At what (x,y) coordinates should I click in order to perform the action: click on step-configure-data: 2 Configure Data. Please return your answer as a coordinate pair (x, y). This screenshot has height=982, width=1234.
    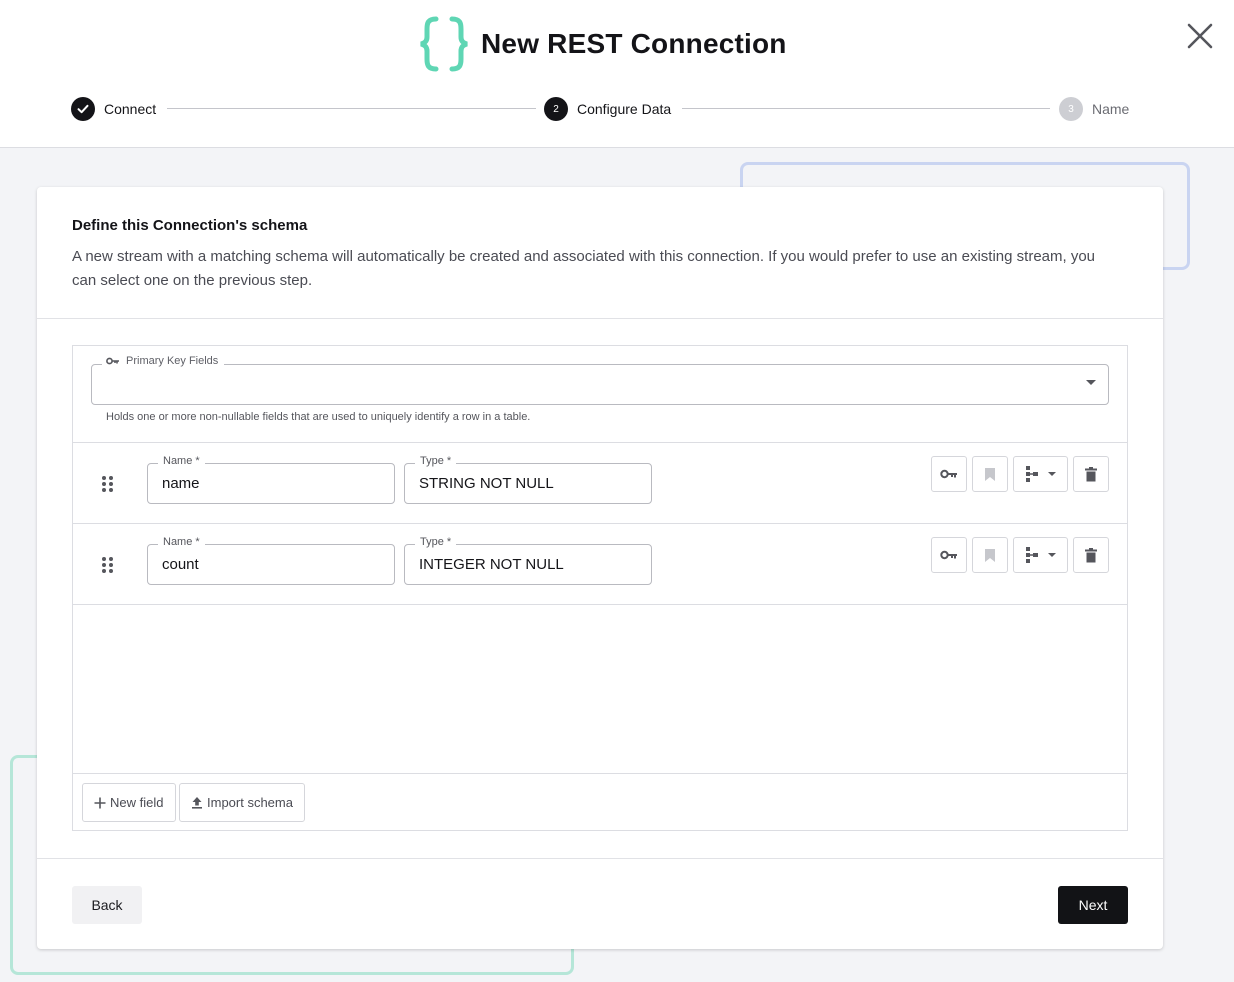
    Looking at the image, I should click on (607, 109).